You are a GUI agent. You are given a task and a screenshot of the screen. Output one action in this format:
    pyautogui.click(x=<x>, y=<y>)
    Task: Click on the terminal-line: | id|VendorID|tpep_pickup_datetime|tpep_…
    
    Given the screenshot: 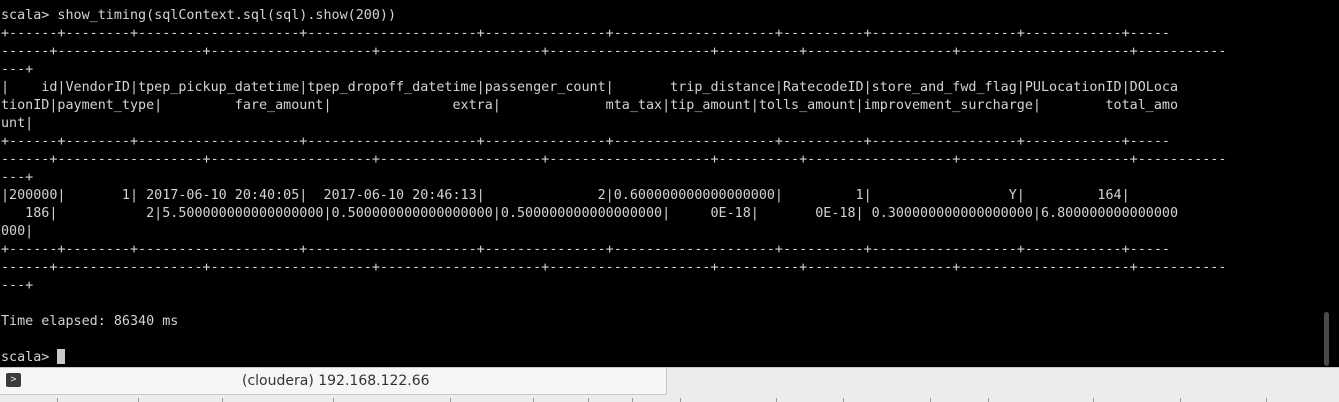 What is the action you would take?
    pyautogui.click(x=590, y=87)
    